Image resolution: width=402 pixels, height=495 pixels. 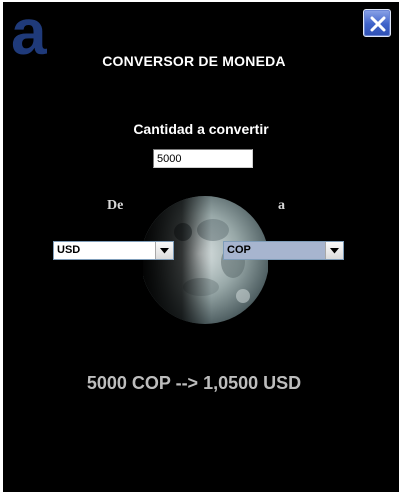 What do you see at coordinates (194, 383) in the screenshot?
I see `conversion-result: 5000 COP --> 1,0500 USD` at bounding box center [194, 383].